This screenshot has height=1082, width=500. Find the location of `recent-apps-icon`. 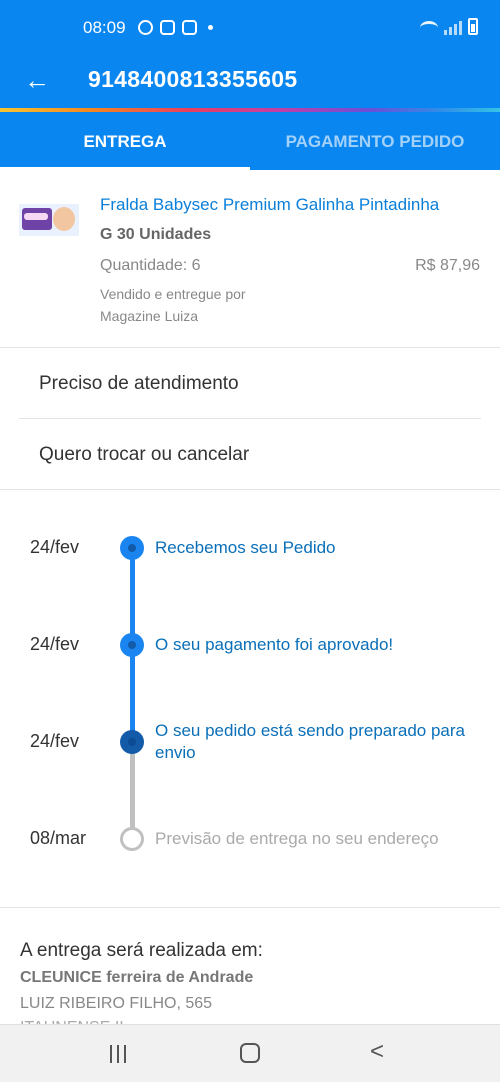

recent-apps-icon is located at coordinates (118, 1054).